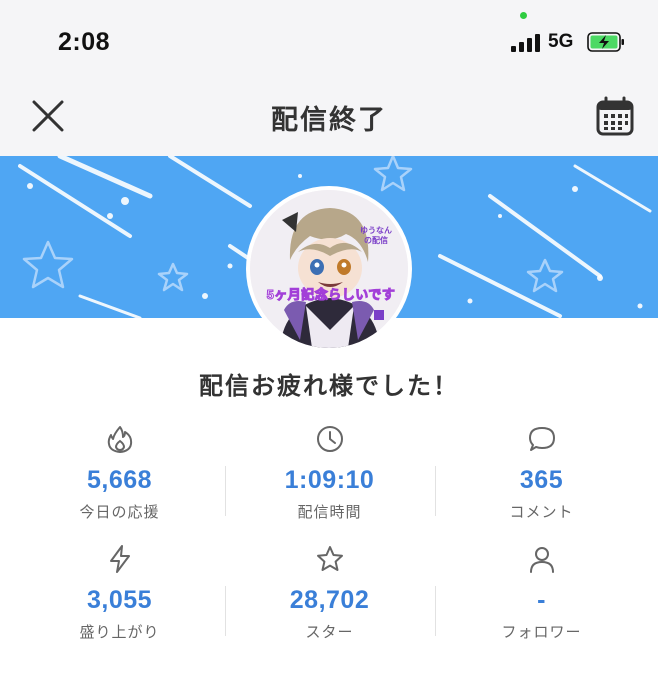  What do you see at coordinates (330, 558) in the screenshot?
I see `star-icon` at bounding box center [330, 558].